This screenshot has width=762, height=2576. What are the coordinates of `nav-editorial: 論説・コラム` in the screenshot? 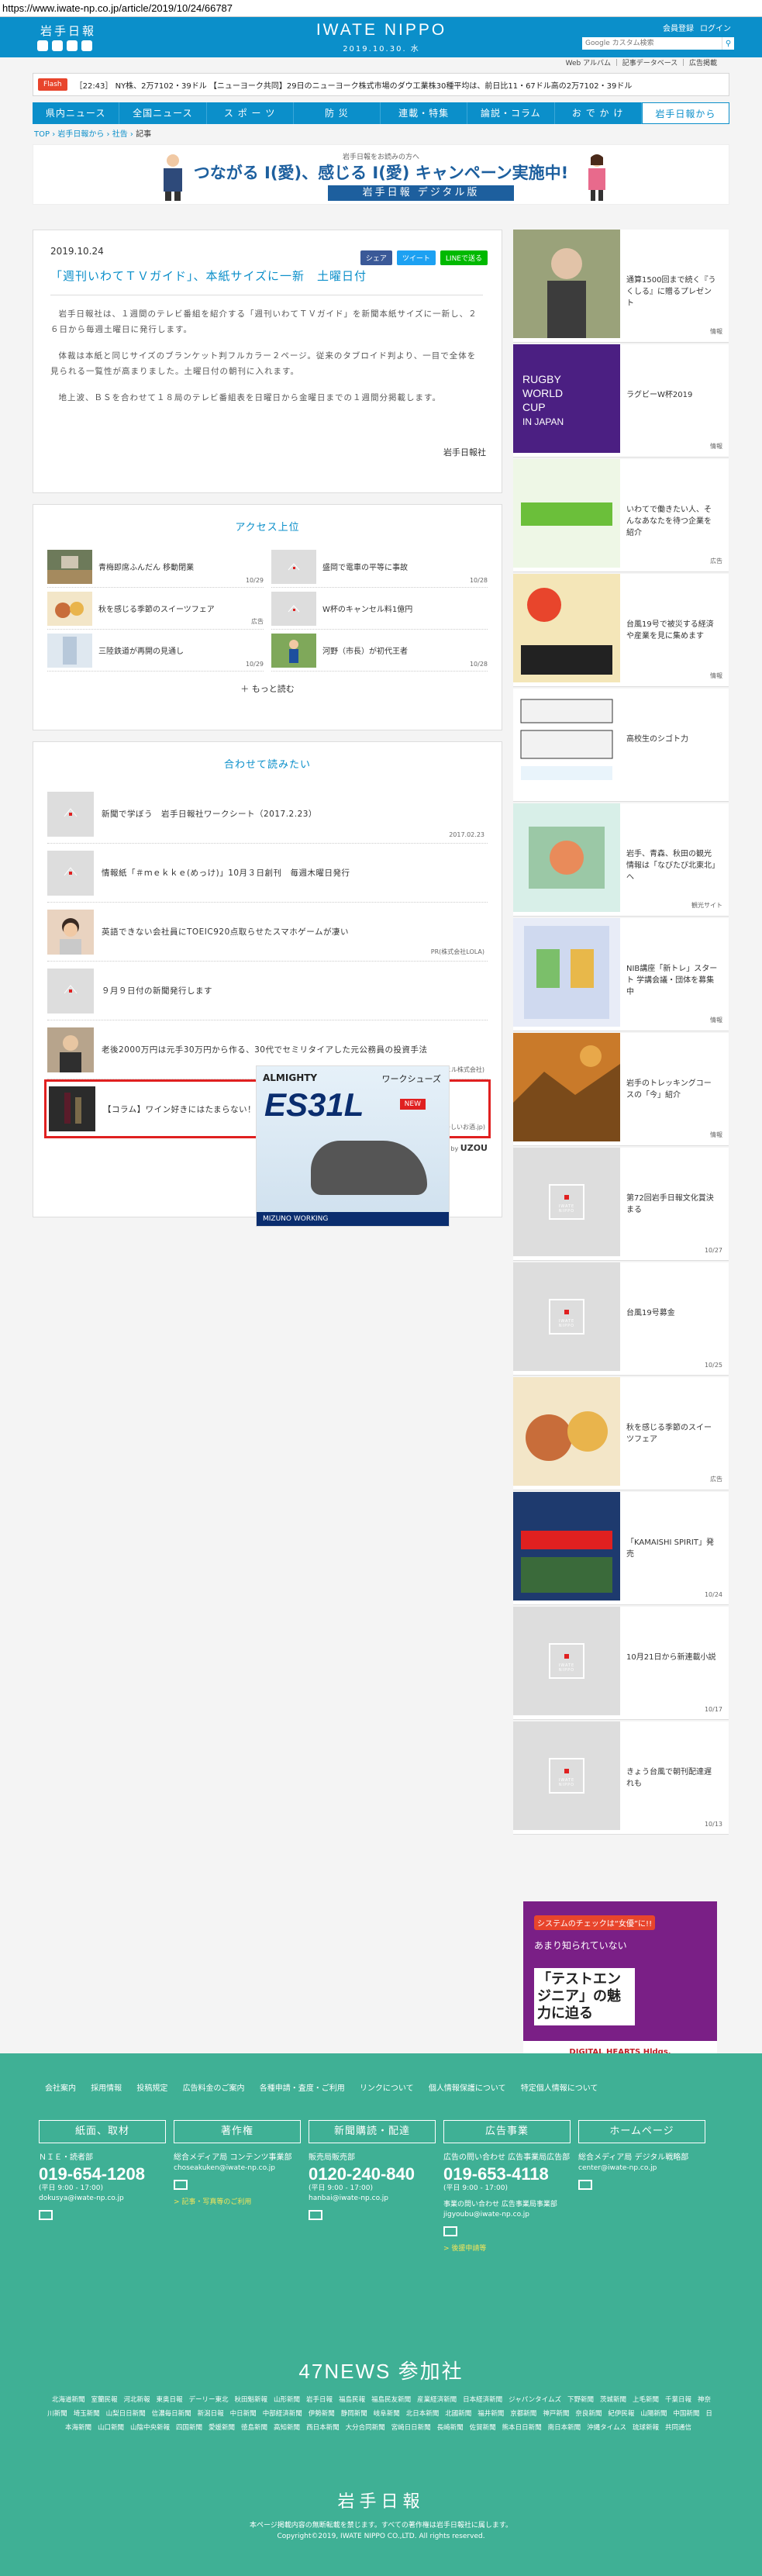 It's located at (511, 113).